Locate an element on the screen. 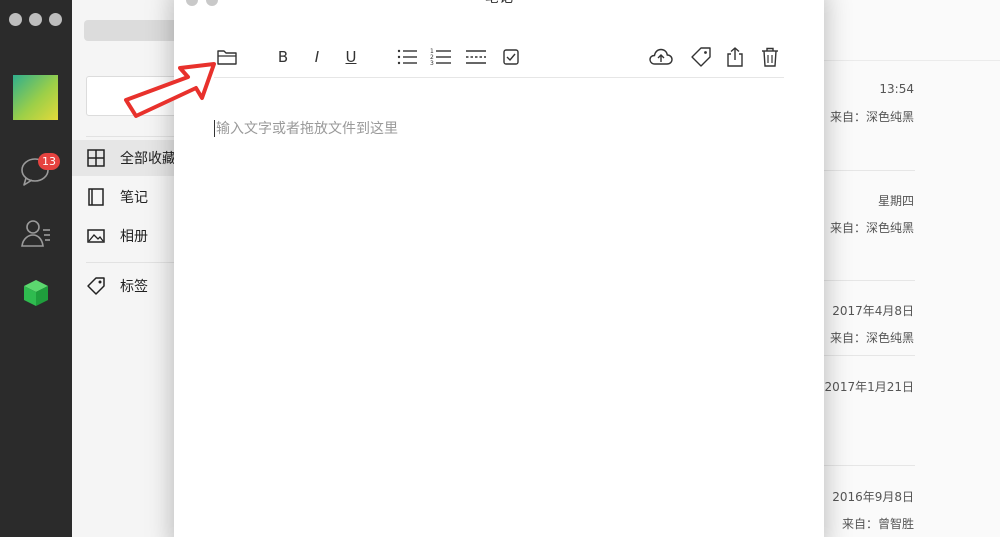 This screenshot has width=1000, height=537. notebook-icon is located at coordinates (96, 197).